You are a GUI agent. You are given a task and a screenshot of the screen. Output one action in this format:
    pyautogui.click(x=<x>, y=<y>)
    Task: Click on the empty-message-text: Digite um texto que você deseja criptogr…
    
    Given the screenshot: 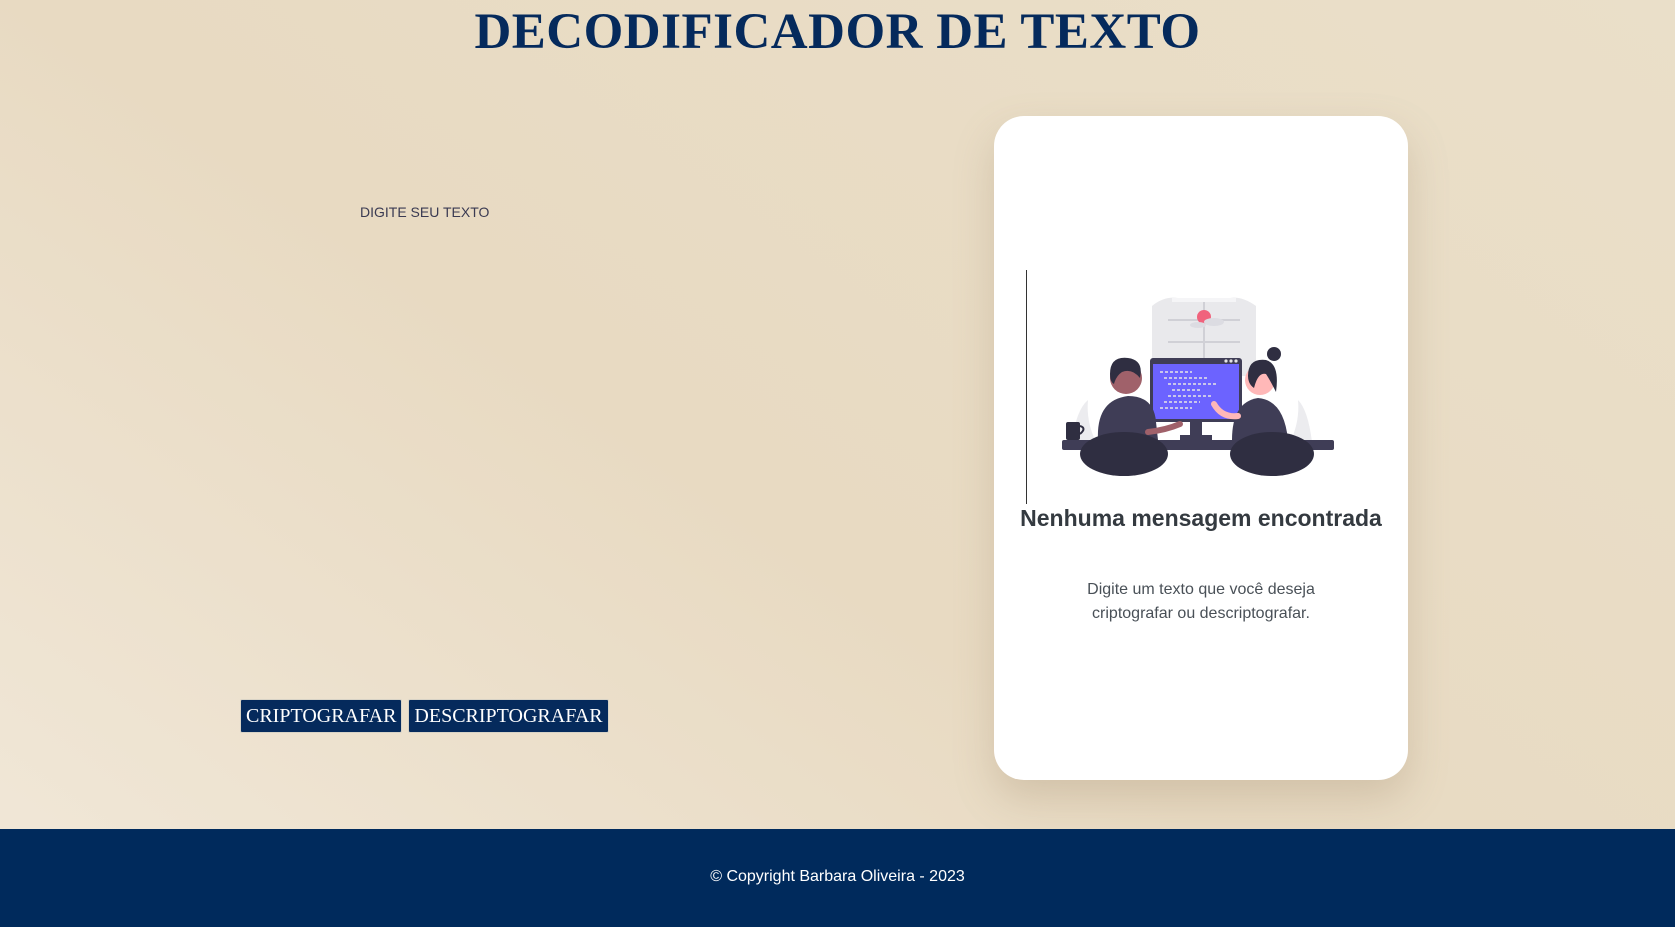 What is the action you would take?
    pyautogui.click(x=1201, y=601)
    